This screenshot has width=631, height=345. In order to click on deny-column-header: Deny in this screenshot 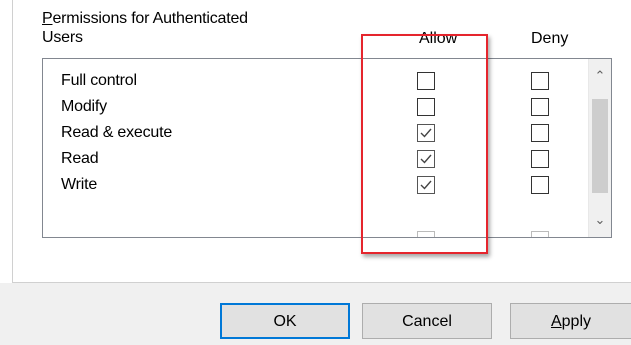, I will do `click(550, 38)`.